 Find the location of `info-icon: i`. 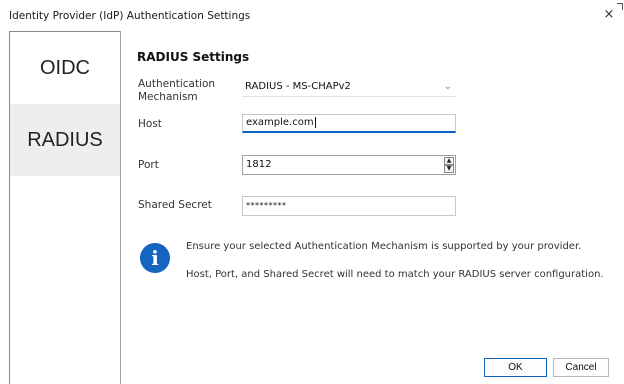

info-icon: i is located at coordinates (155, 258).